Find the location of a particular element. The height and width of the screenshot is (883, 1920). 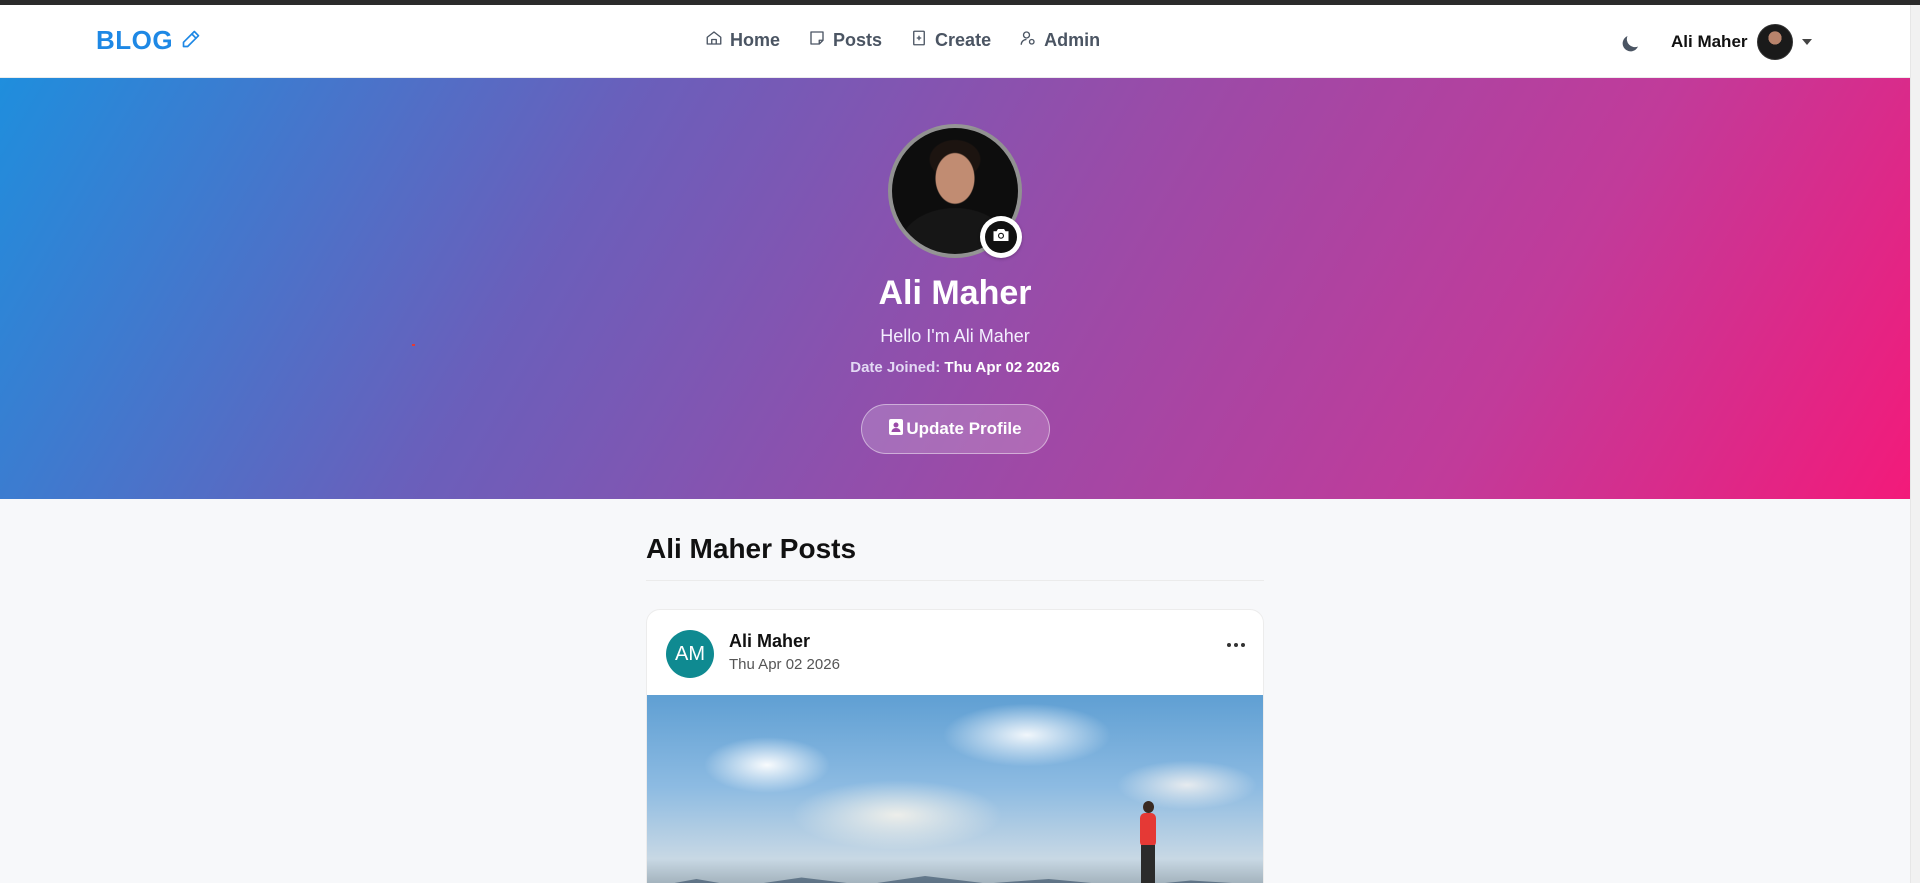

nav-create: Create is located at coordinates (950, 40).